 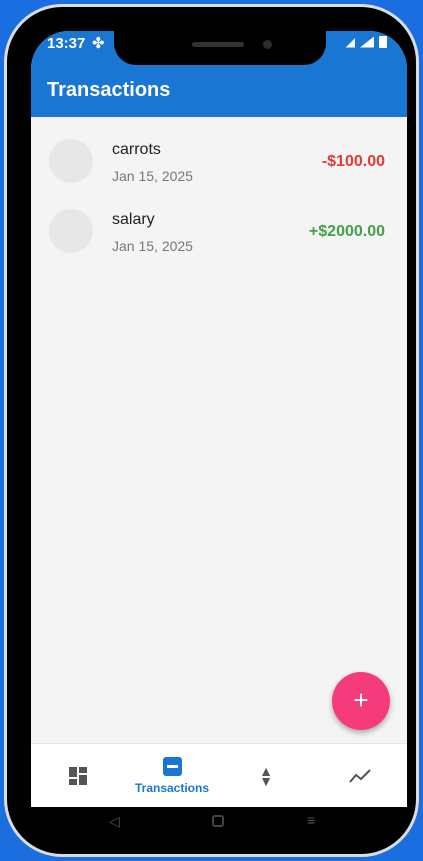 What do you see at coordinates (383, 42) in the screenshot?
I see `battery-icon` at bounding box center [383, 42].